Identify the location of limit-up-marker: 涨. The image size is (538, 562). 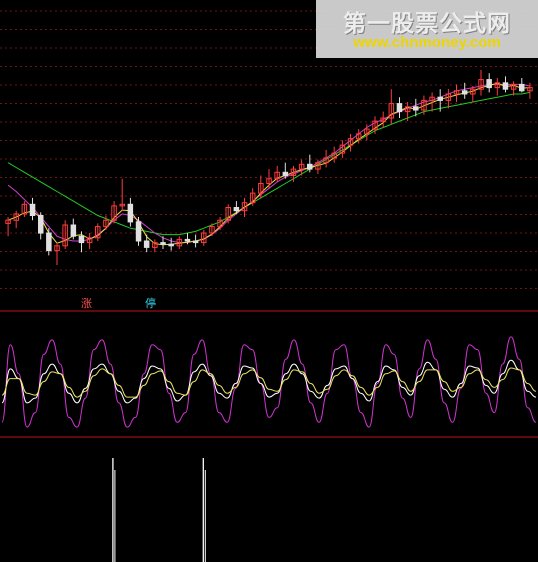
(86, 303).